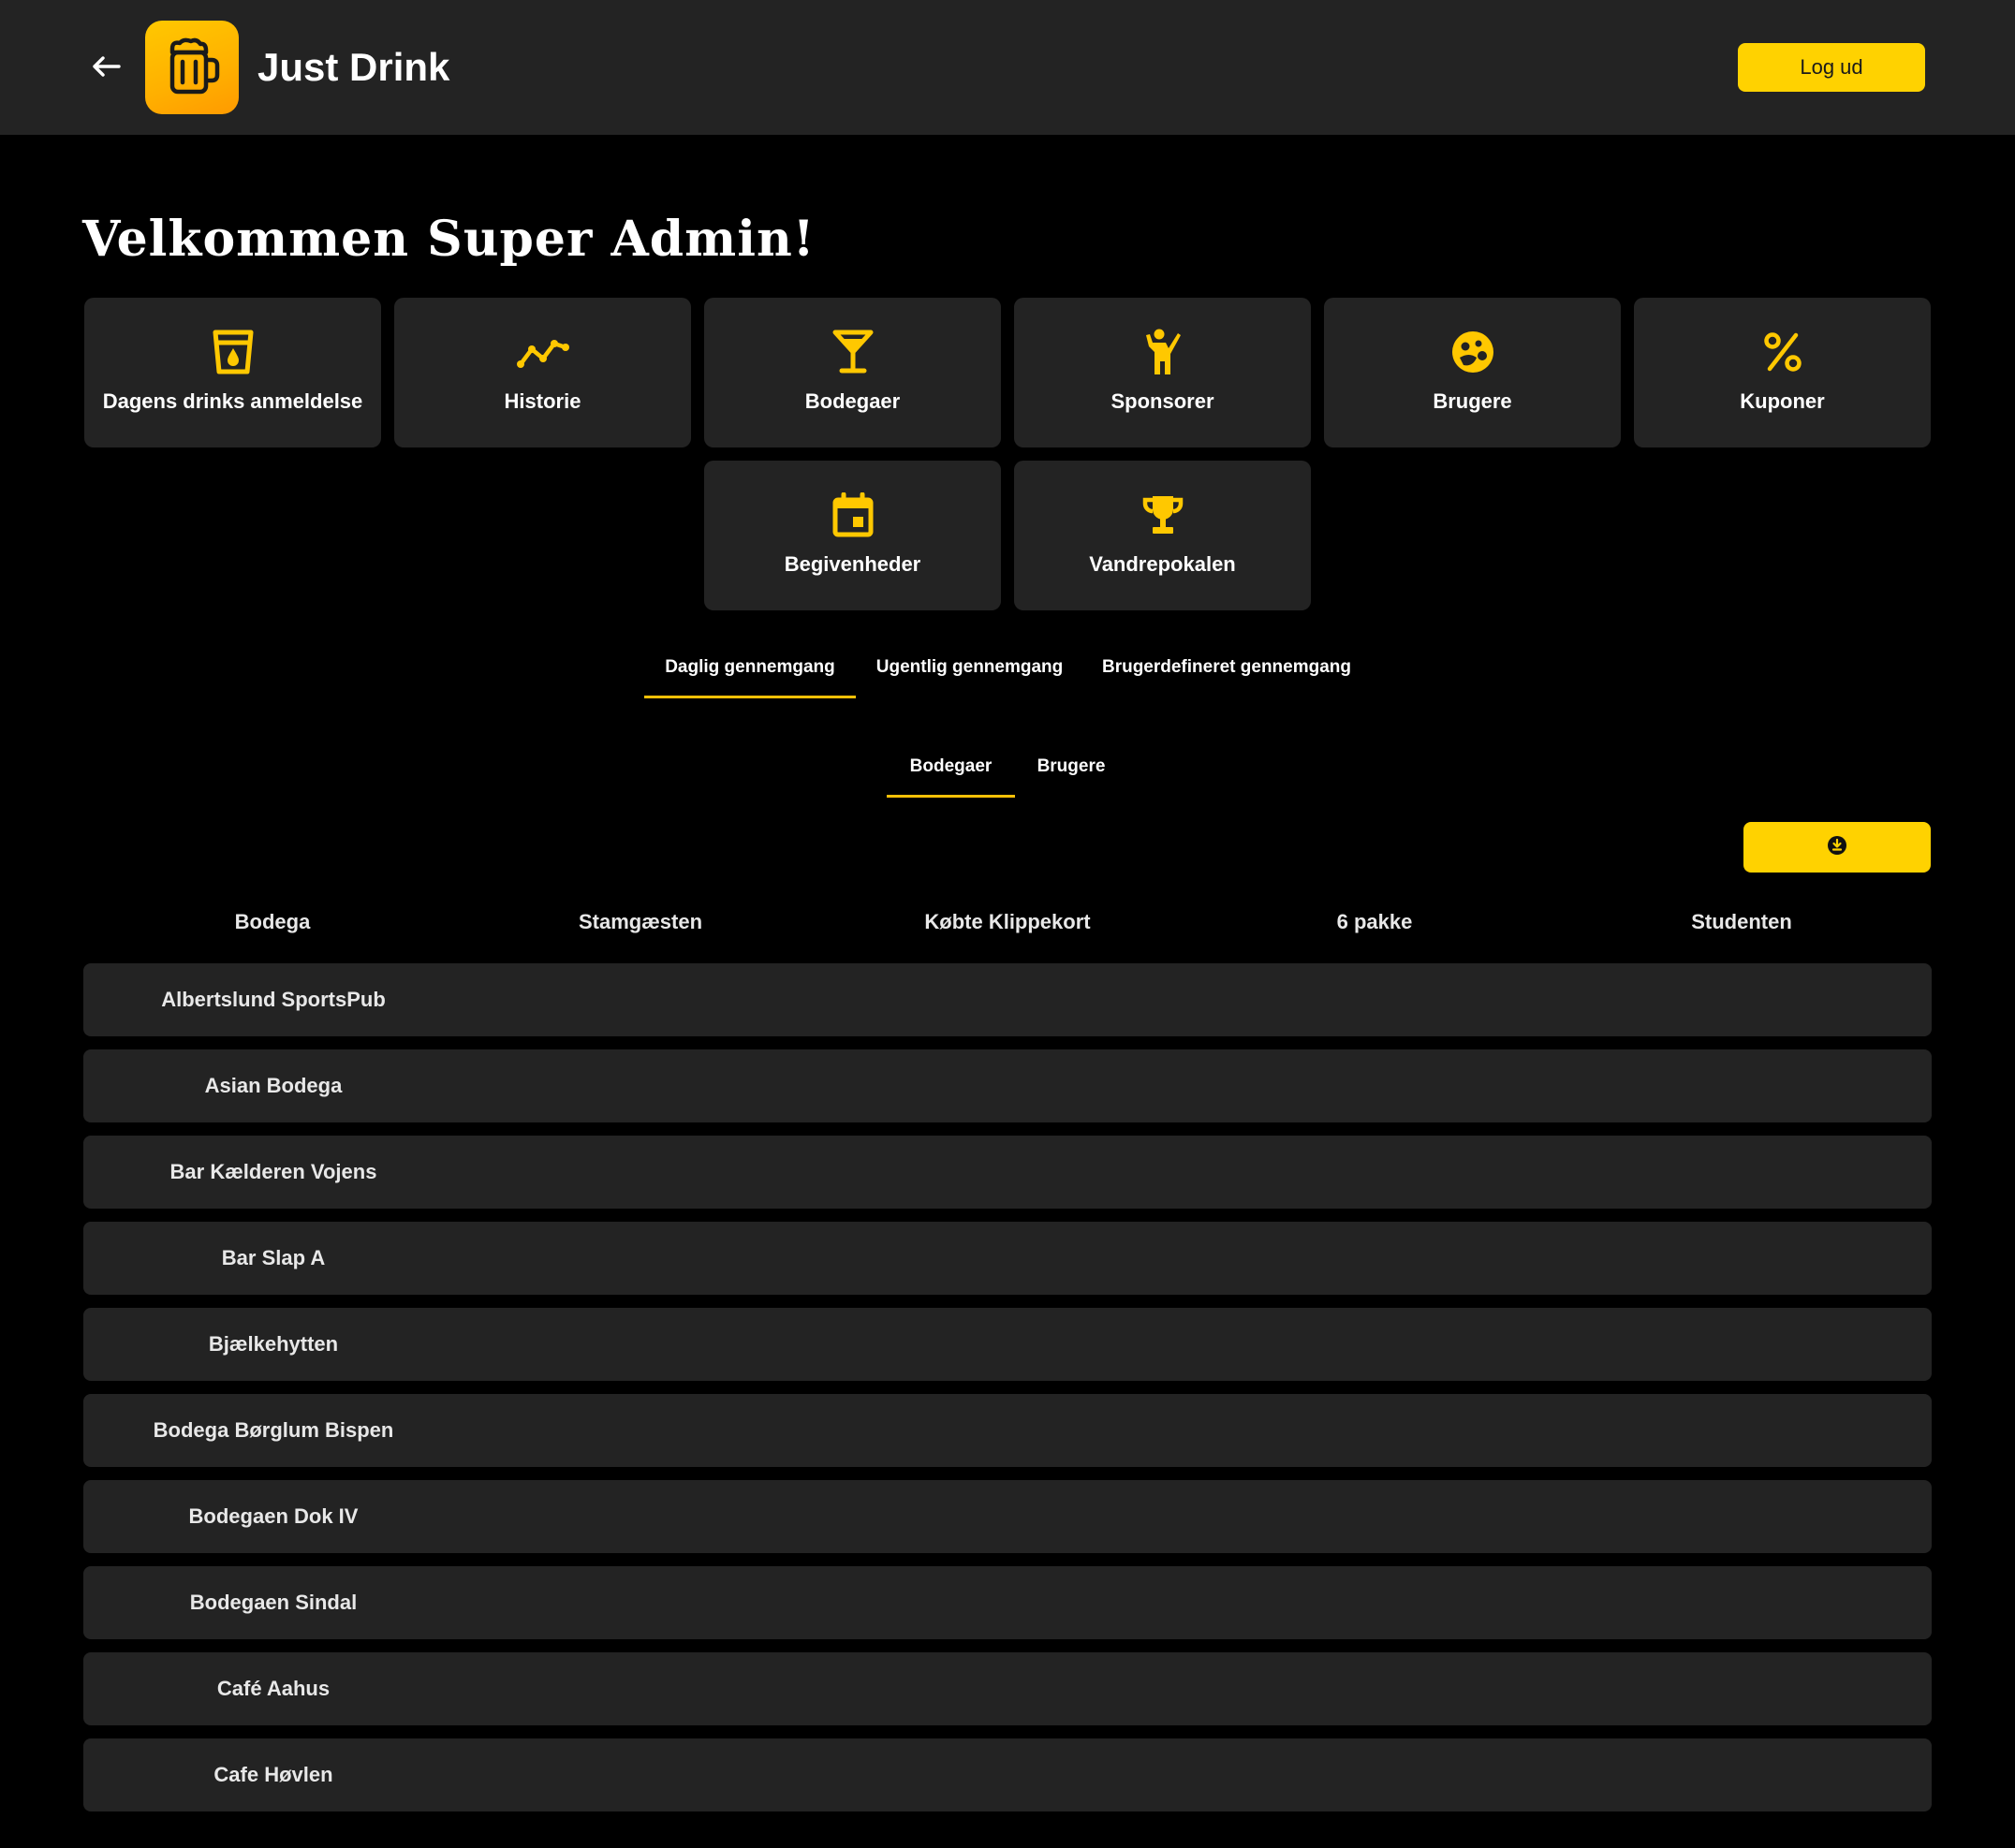 Image resolution: width=2015 pixels, height=1848 pixels. What do you see at coordinates (232, 401) in the screenshot?
I see `tile-label: Dagens drinks anmeldelse` at bounding box center [232, 401].